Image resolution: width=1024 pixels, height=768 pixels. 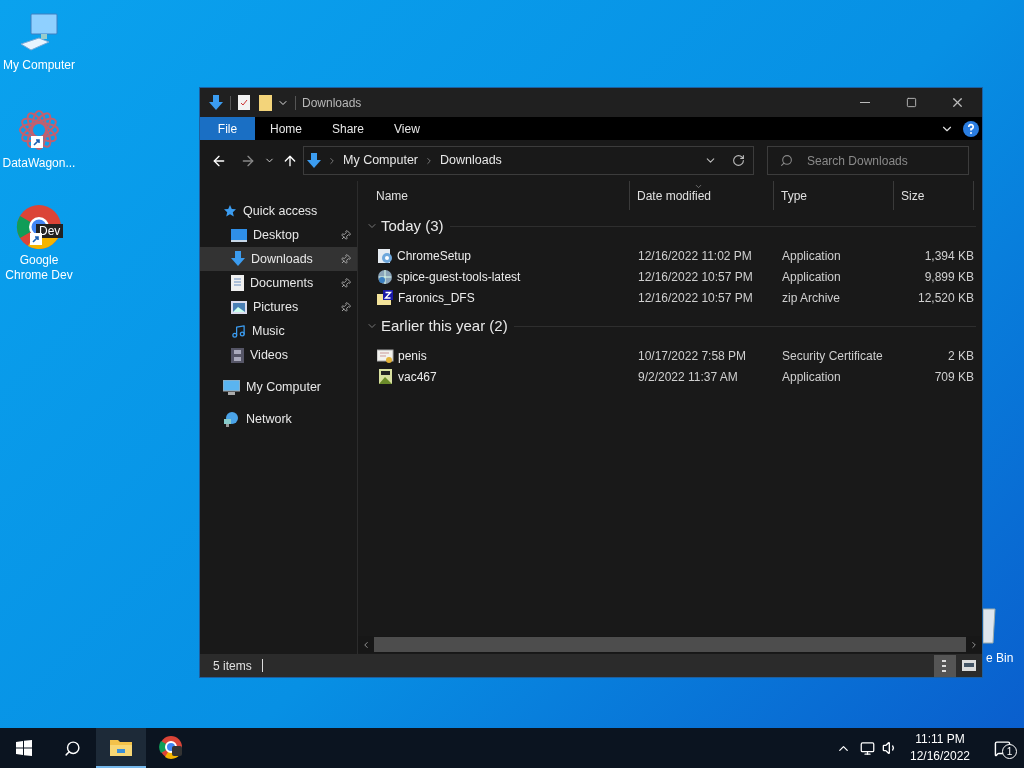 What do you see at coordinates (971, 128) in the screenshot?
I see `help-icon` at bounding box center [971, 128].